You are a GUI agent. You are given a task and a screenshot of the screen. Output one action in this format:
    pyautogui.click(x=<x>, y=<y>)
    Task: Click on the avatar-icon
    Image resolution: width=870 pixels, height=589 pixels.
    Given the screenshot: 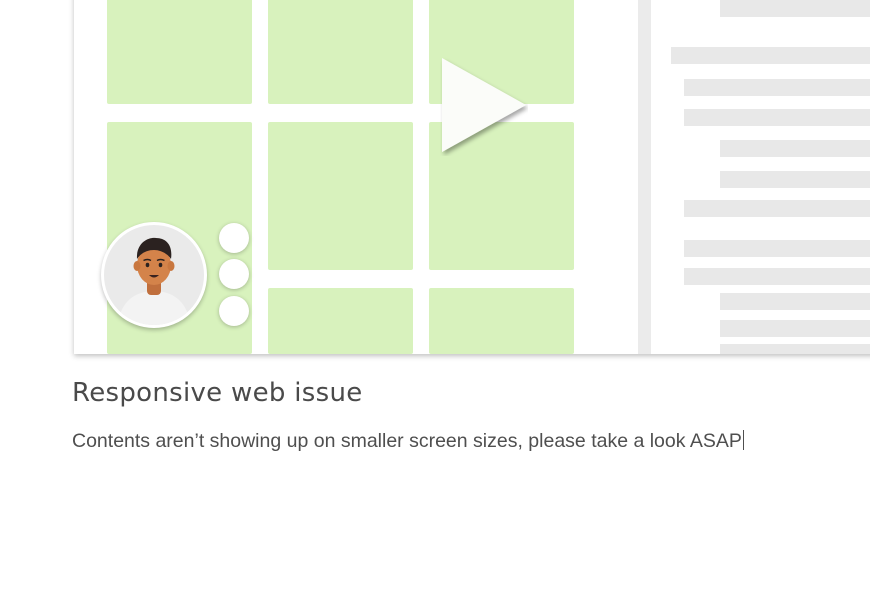 What is the action you would take?
    pyautogui.click(x=154, y=281)
    